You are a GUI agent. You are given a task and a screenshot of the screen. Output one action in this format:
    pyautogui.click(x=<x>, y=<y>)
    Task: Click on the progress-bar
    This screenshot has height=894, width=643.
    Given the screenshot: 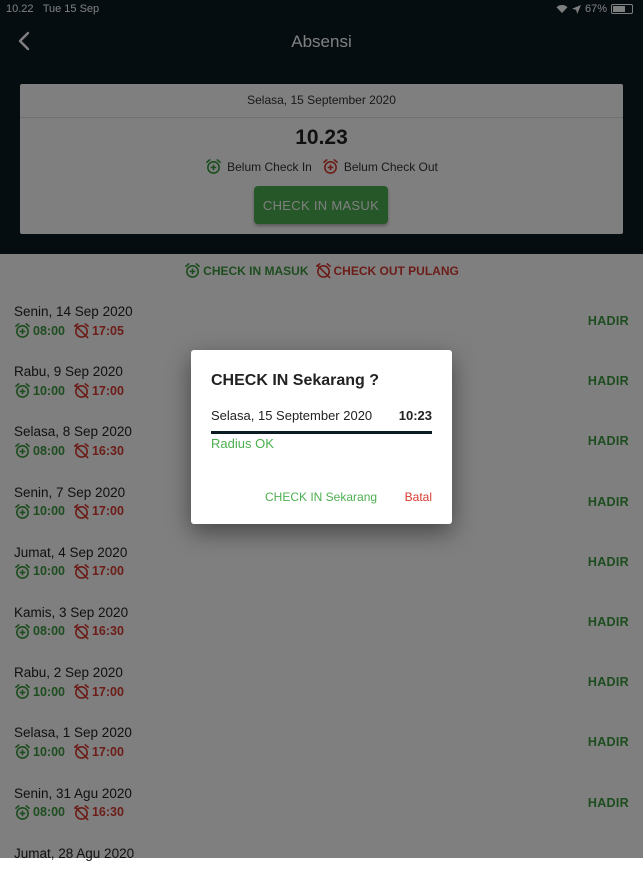 What is the action you would take?
    pyautogui.click(x=321, y=432)
    